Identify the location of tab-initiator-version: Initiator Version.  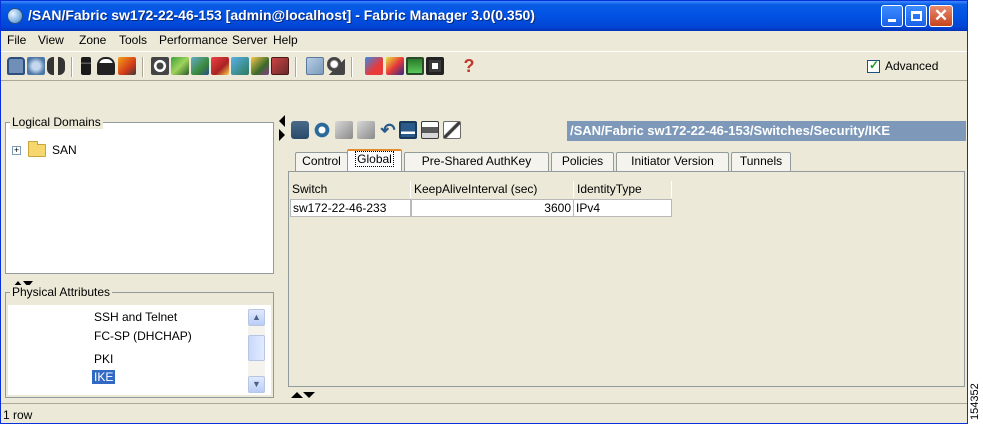
(672, 161).